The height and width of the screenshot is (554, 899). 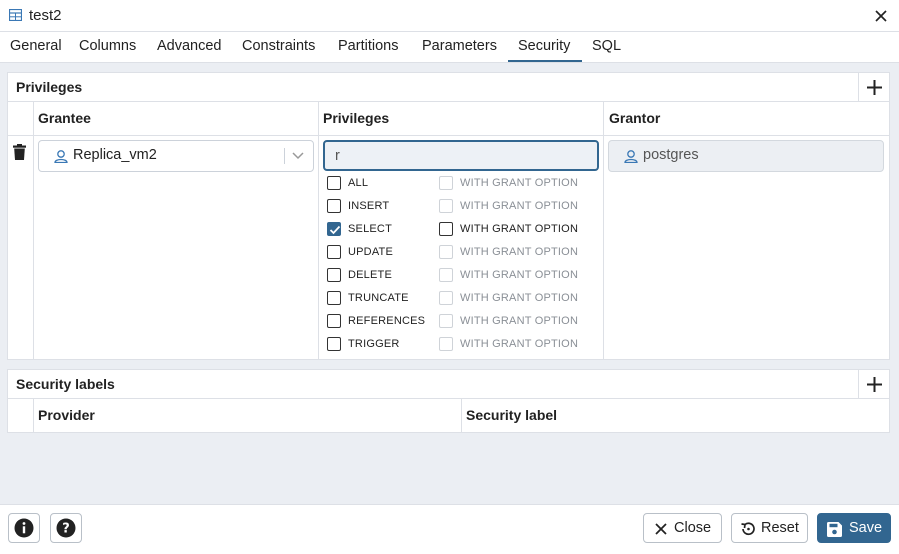 I want to click on dialog-footer: ? Close Reset Save, so click(x=449, y=529).